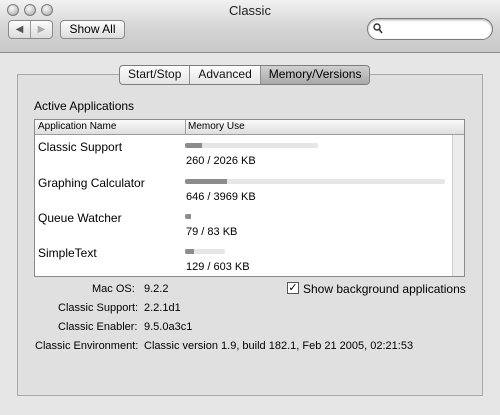 This screenshot has height=415, width=500. What do you see at coordinates (249, 127) in the screenshot?
I see `table-header: Application Name Memory Use` at bounding box center [249, 127].